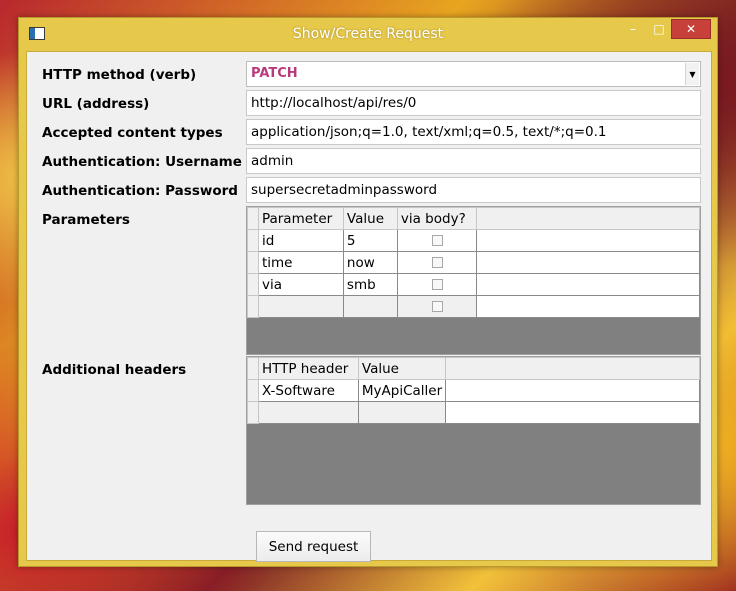 The image size is (736, 591). What do you see at coordinates (633, 29) in the screenshot?
I see `minimize-button: –` at bounding box center [633, 29].